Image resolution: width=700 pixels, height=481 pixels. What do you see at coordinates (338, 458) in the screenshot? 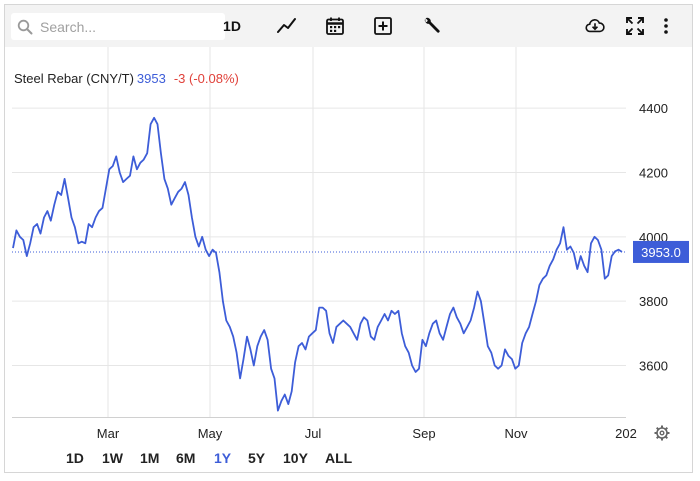
I see `range-button-all: ALL` at bounding box center [338, 458].